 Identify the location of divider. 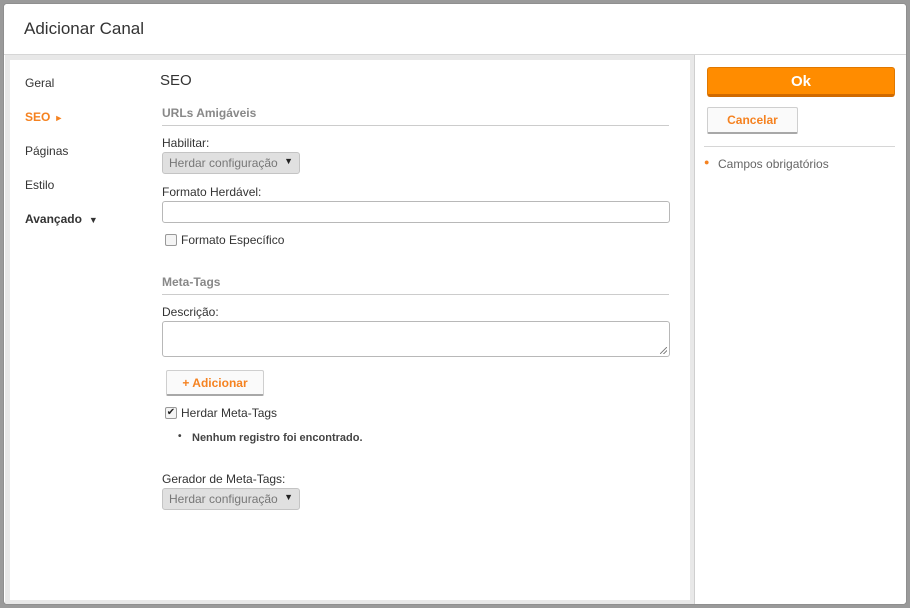
(799, 146).